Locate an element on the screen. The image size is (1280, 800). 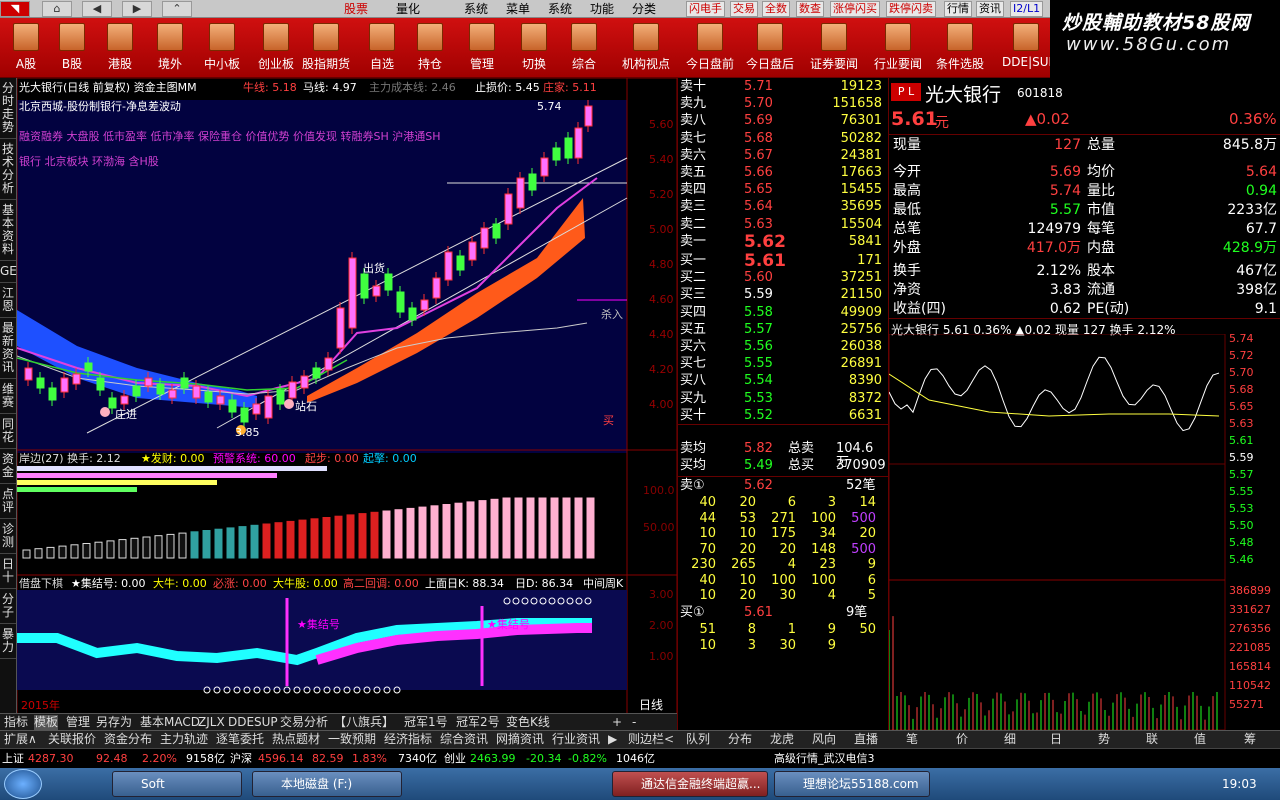
indicator-tab-3: 另存为 is located at coordinates (114, 722).